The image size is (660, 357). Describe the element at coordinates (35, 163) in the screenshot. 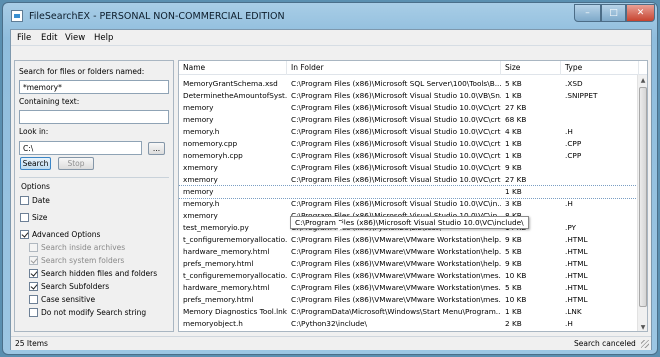

I see `search-button: Search` at that location.